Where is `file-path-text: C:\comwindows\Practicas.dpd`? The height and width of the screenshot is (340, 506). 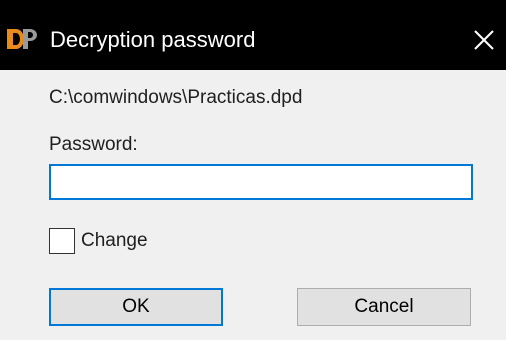 file-path-text: C:\comwindows\Practicas.dpd is located at coordinates (176, 97).